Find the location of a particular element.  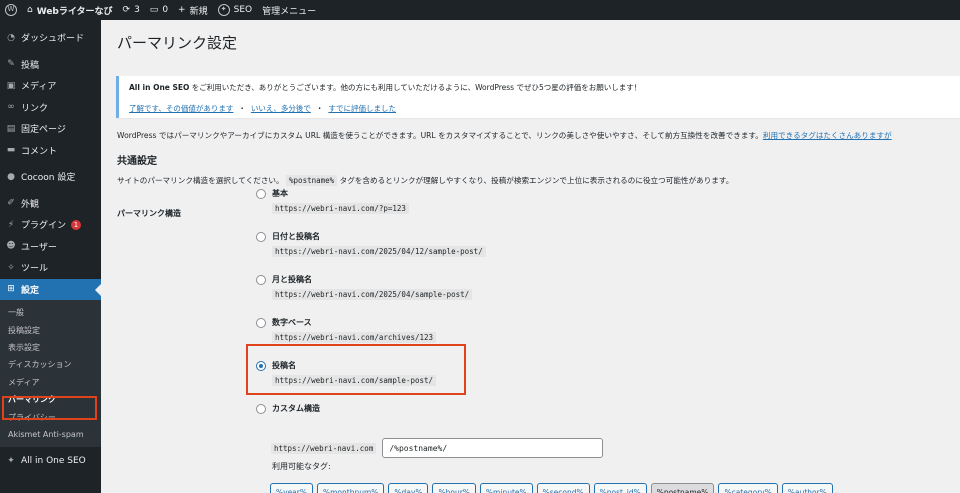

menu-plugins: ⚡ プラグイン 1 is located at coordinates (50, 225).